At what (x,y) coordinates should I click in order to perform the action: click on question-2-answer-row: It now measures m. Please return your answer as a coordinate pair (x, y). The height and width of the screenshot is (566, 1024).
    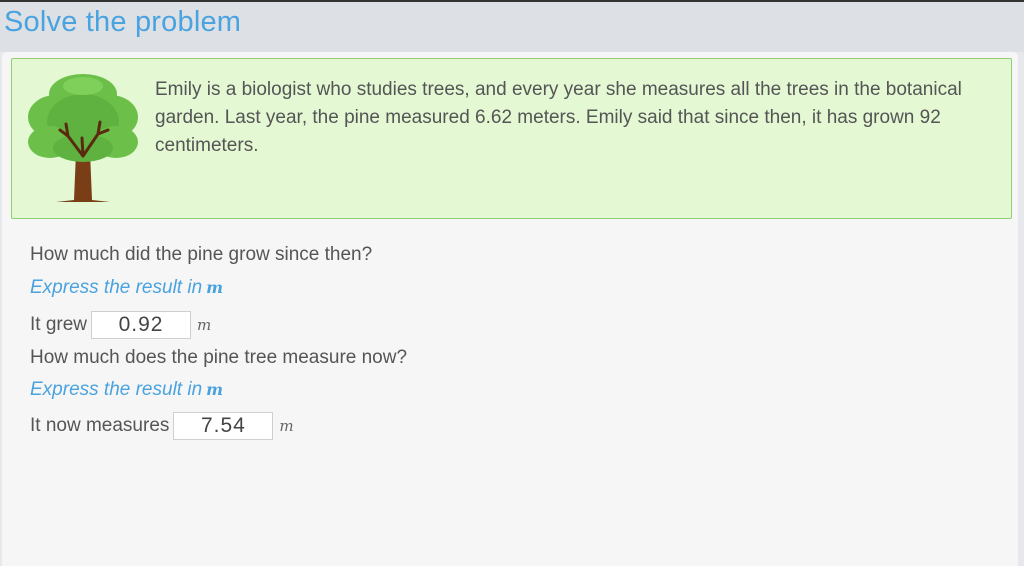
    Looking at the image, I should click on (162, 426).